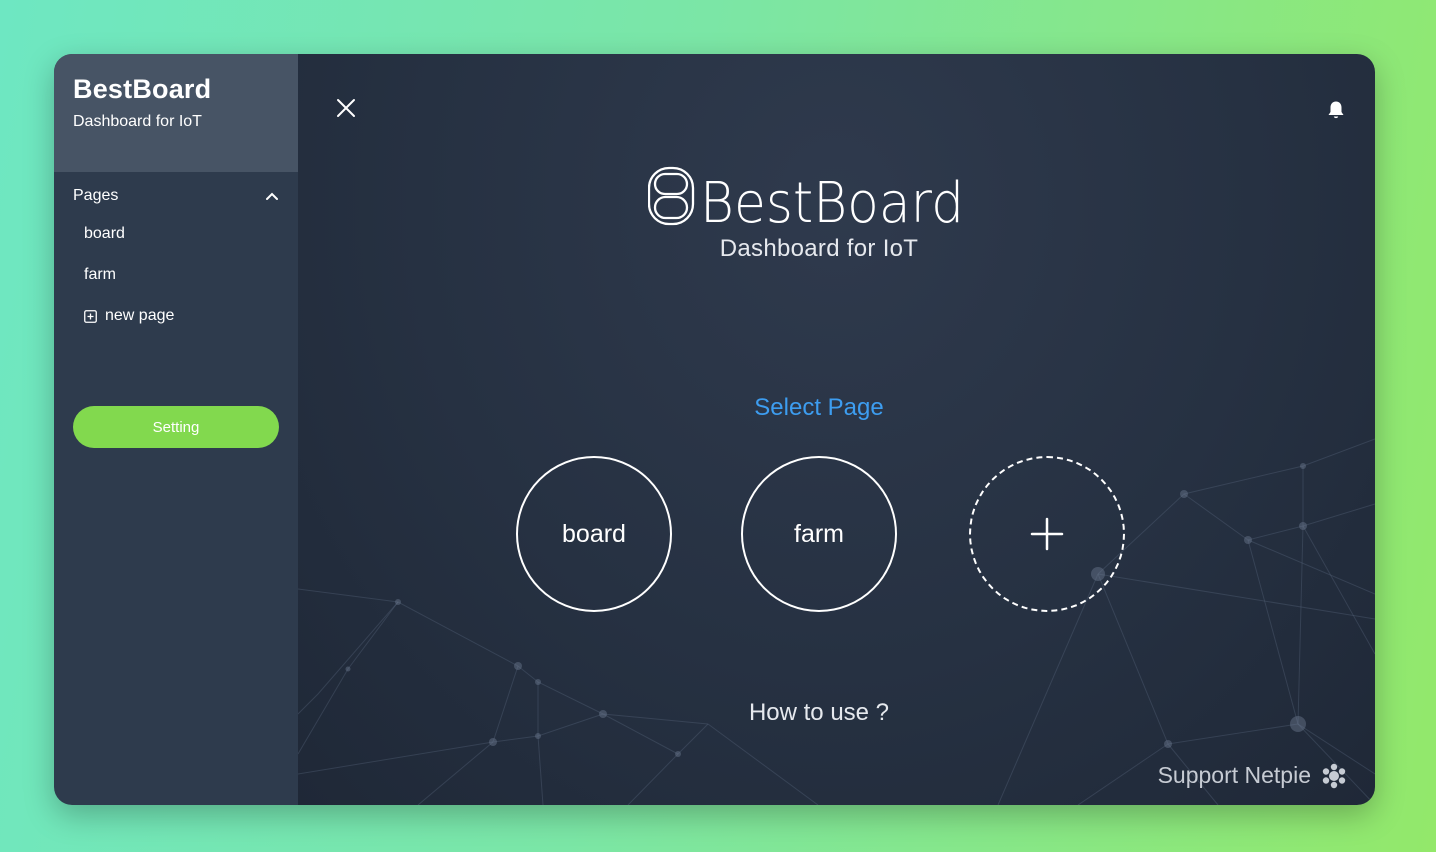 The width and height of the screenshot is (1436, 852). What do you see at coordinates (90, 316) in the screenshot?
I see `plus-square-icon` at bounding box center [90, 316].